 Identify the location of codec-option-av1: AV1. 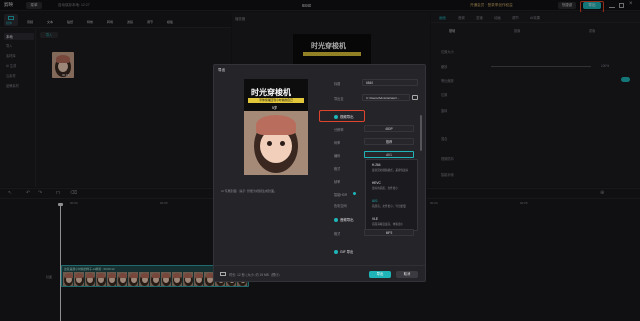
(375, 201).